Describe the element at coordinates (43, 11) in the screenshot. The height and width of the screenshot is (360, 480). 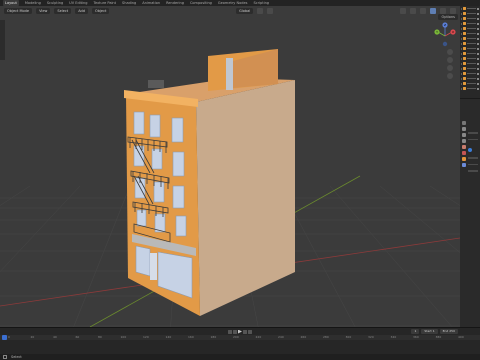
I see `view-menu: View` at that location.